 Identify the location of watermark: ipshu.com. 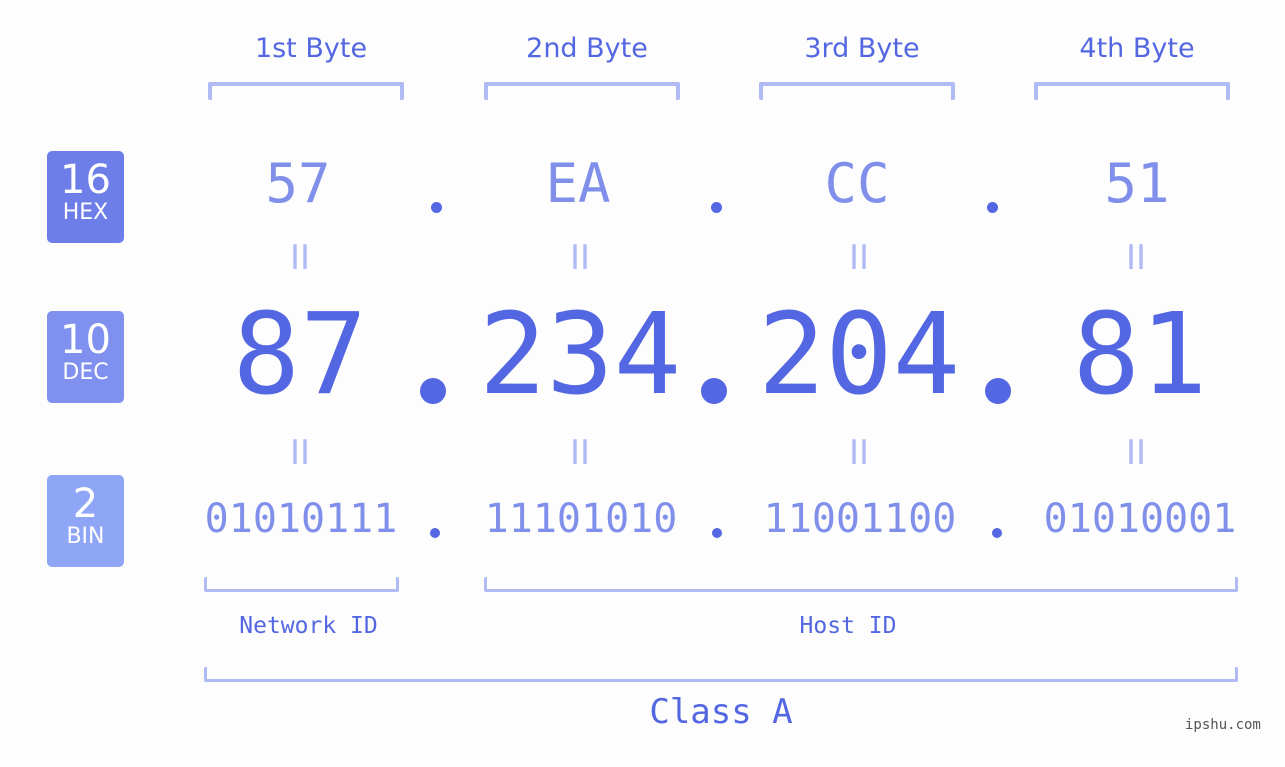
(1223, 725).